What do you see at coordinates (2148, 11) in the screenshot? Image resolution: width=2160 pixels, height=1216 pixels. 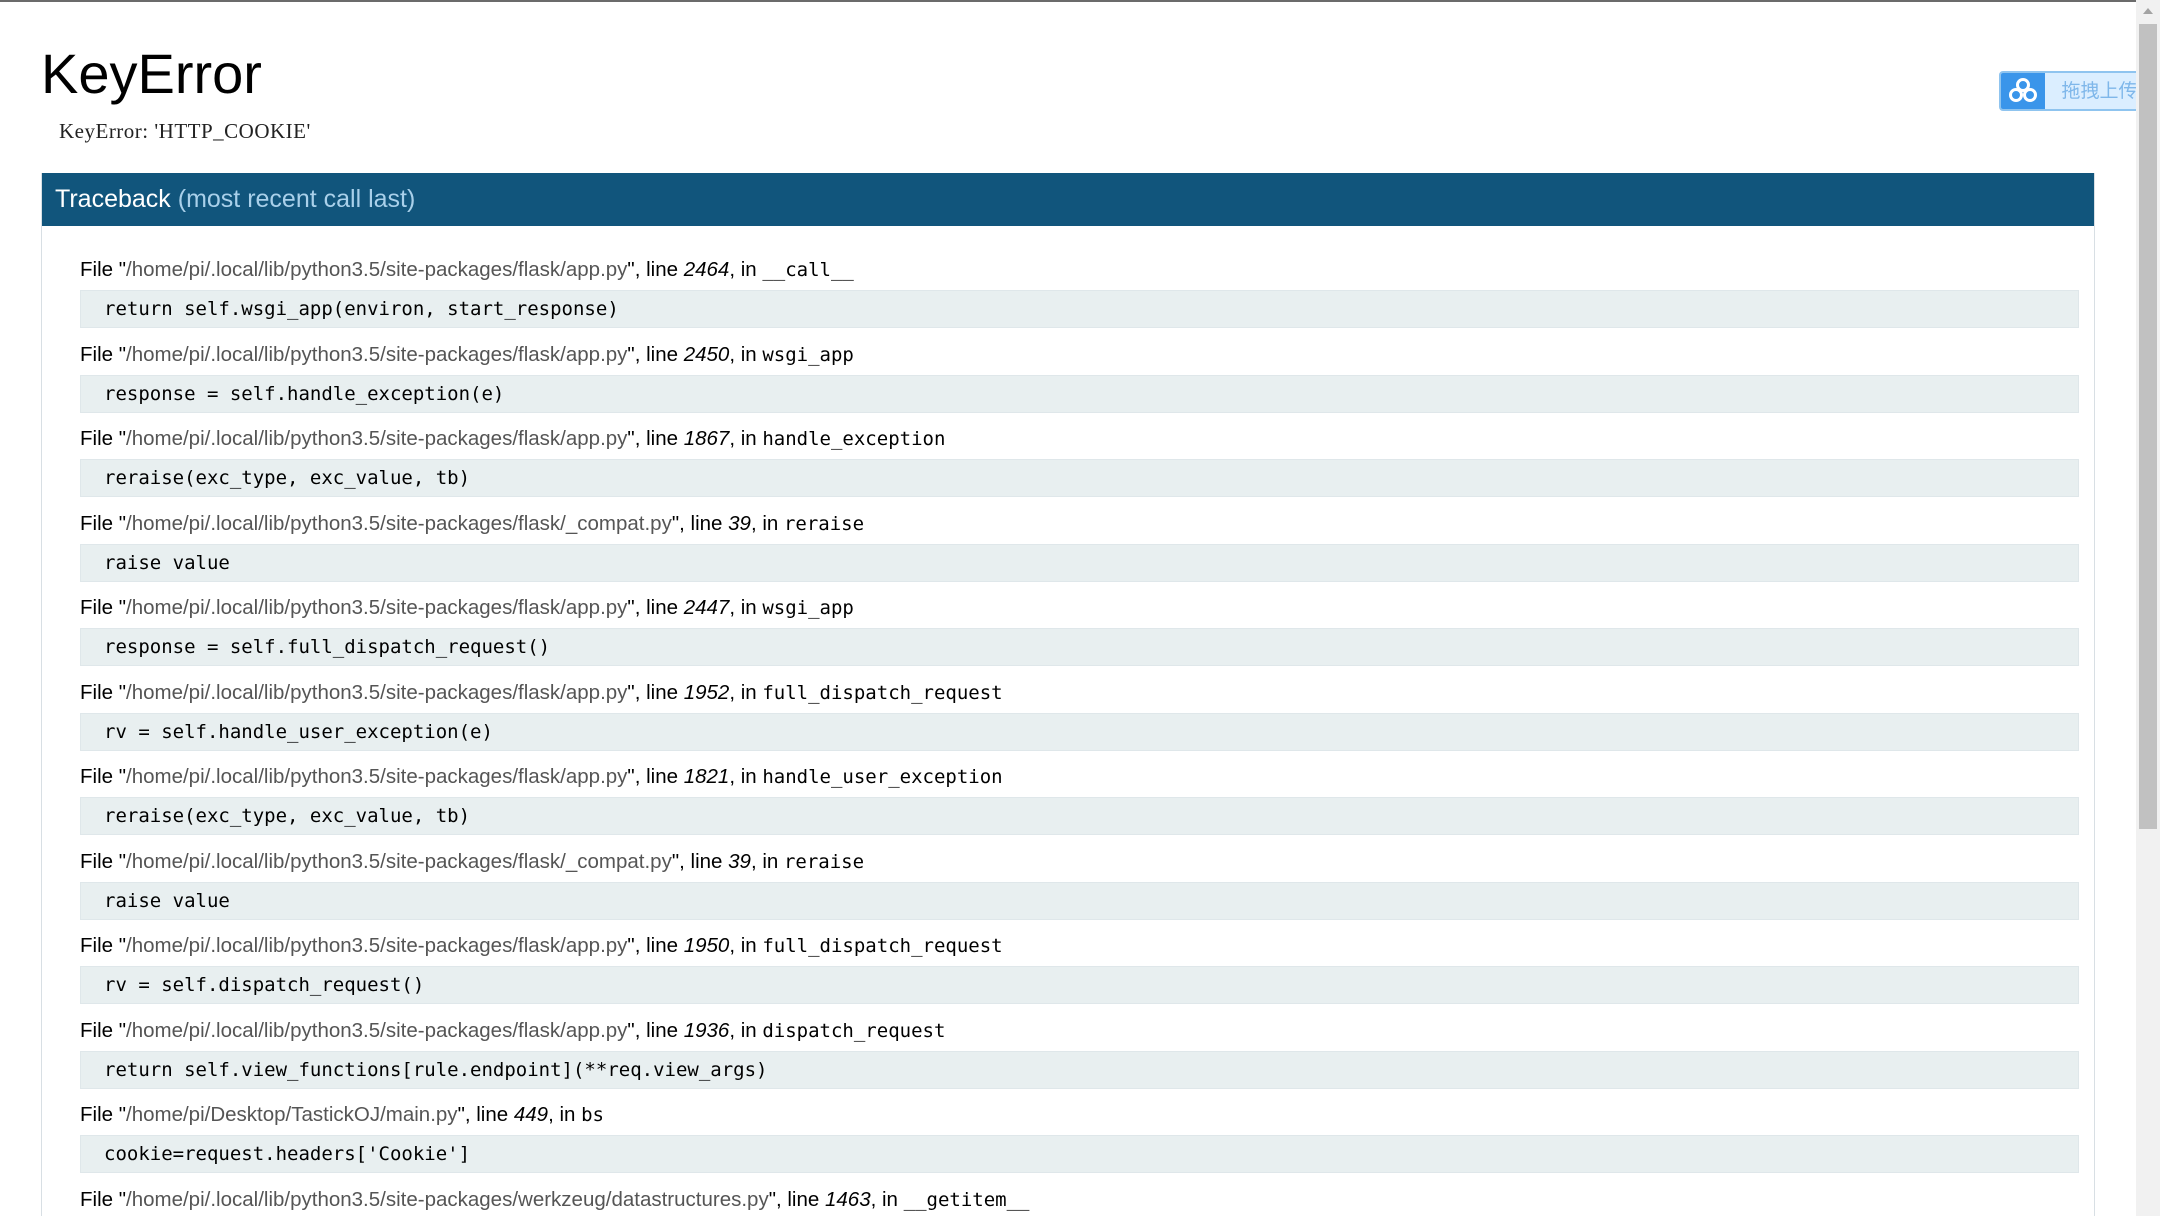 I see `scroll-up-arrow-icon` at bounding box center [2148, 11].